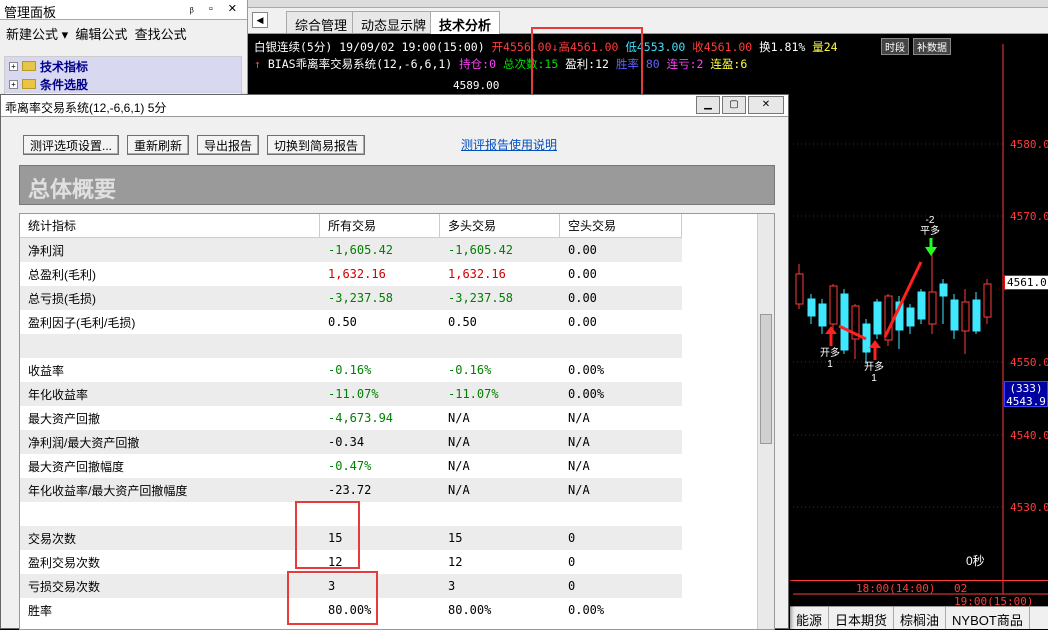 The image size is (1048, 630). What do you see at coordinates (351, 538) in the screenshot?
I see `table-row: 交易次数 15 15 0` at bounding box center [351, 538].